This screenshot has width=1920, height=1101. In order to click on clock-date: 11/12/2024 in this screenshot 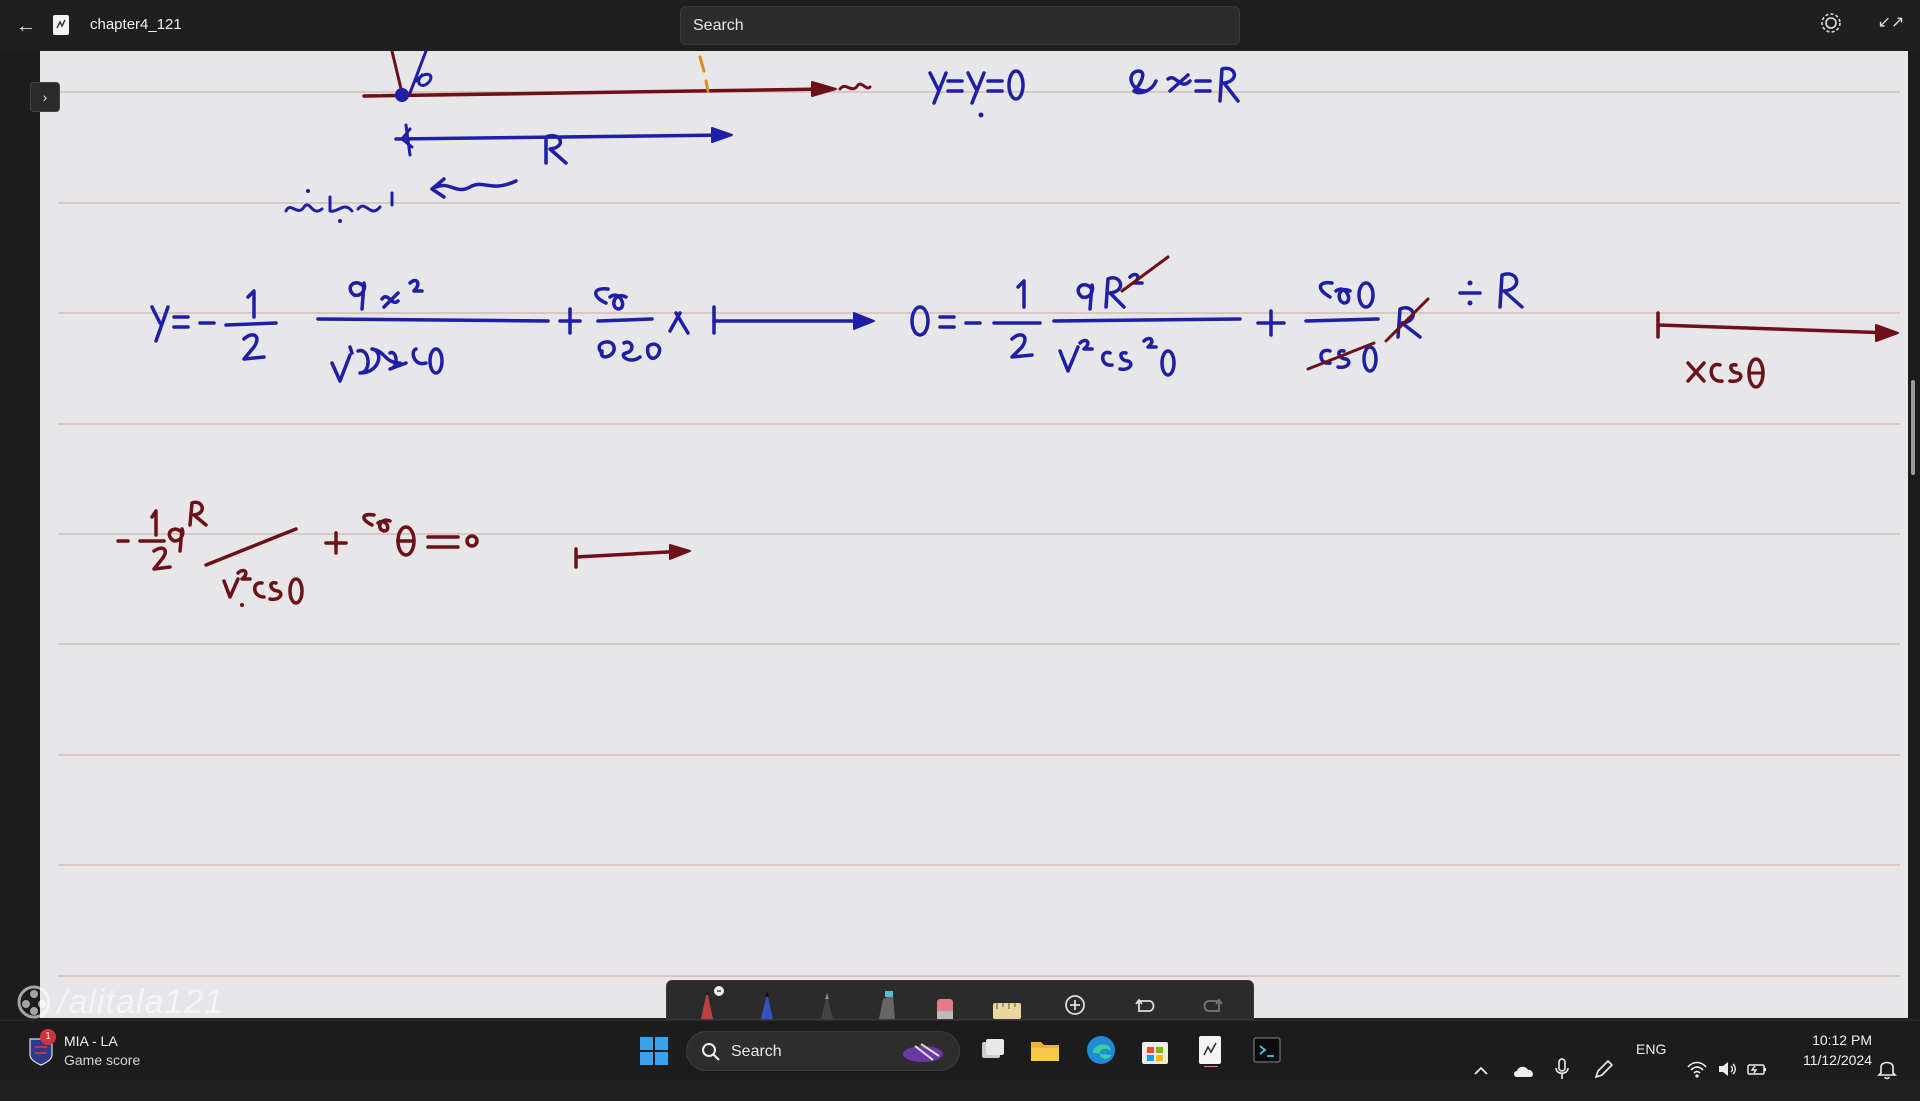, I will do `click(1837, 1060)`.